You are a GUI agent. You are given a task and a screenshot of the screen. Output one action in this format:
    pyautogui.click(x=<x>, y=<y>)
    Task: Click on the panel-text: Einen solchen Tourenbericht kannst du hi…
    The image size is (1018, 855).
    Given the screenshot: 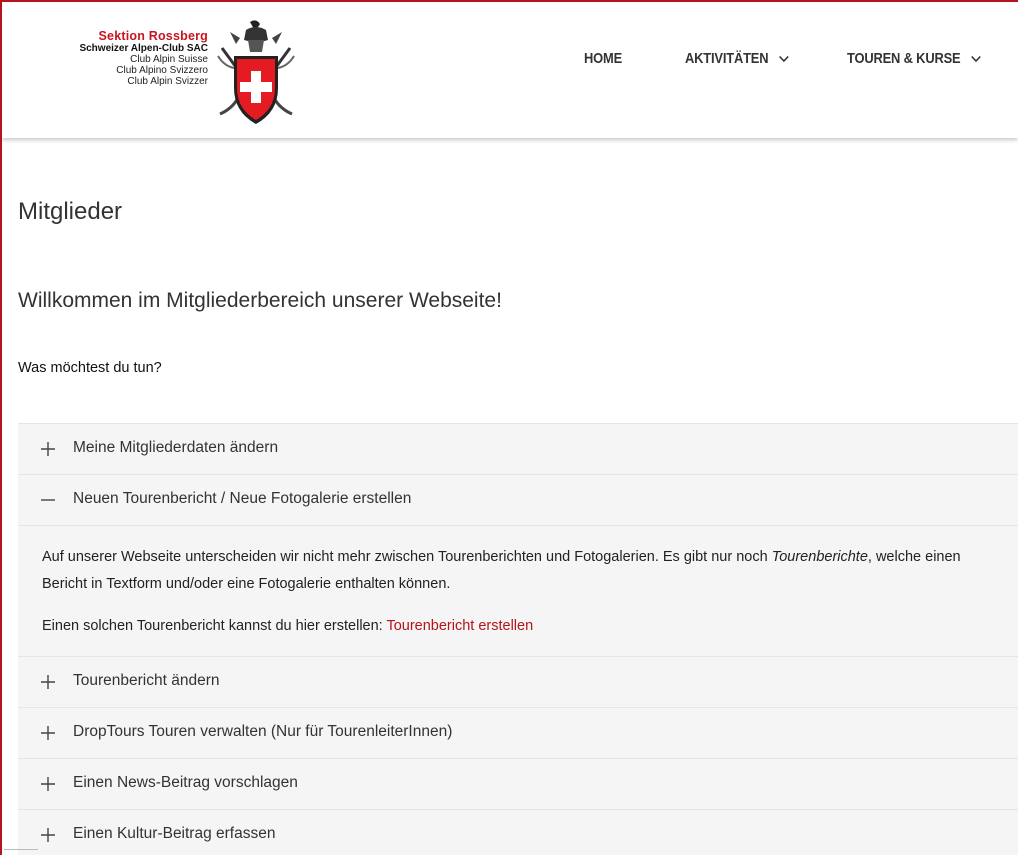 What is the action you would take?
    pyautogui.click(x=214, y=626)
    